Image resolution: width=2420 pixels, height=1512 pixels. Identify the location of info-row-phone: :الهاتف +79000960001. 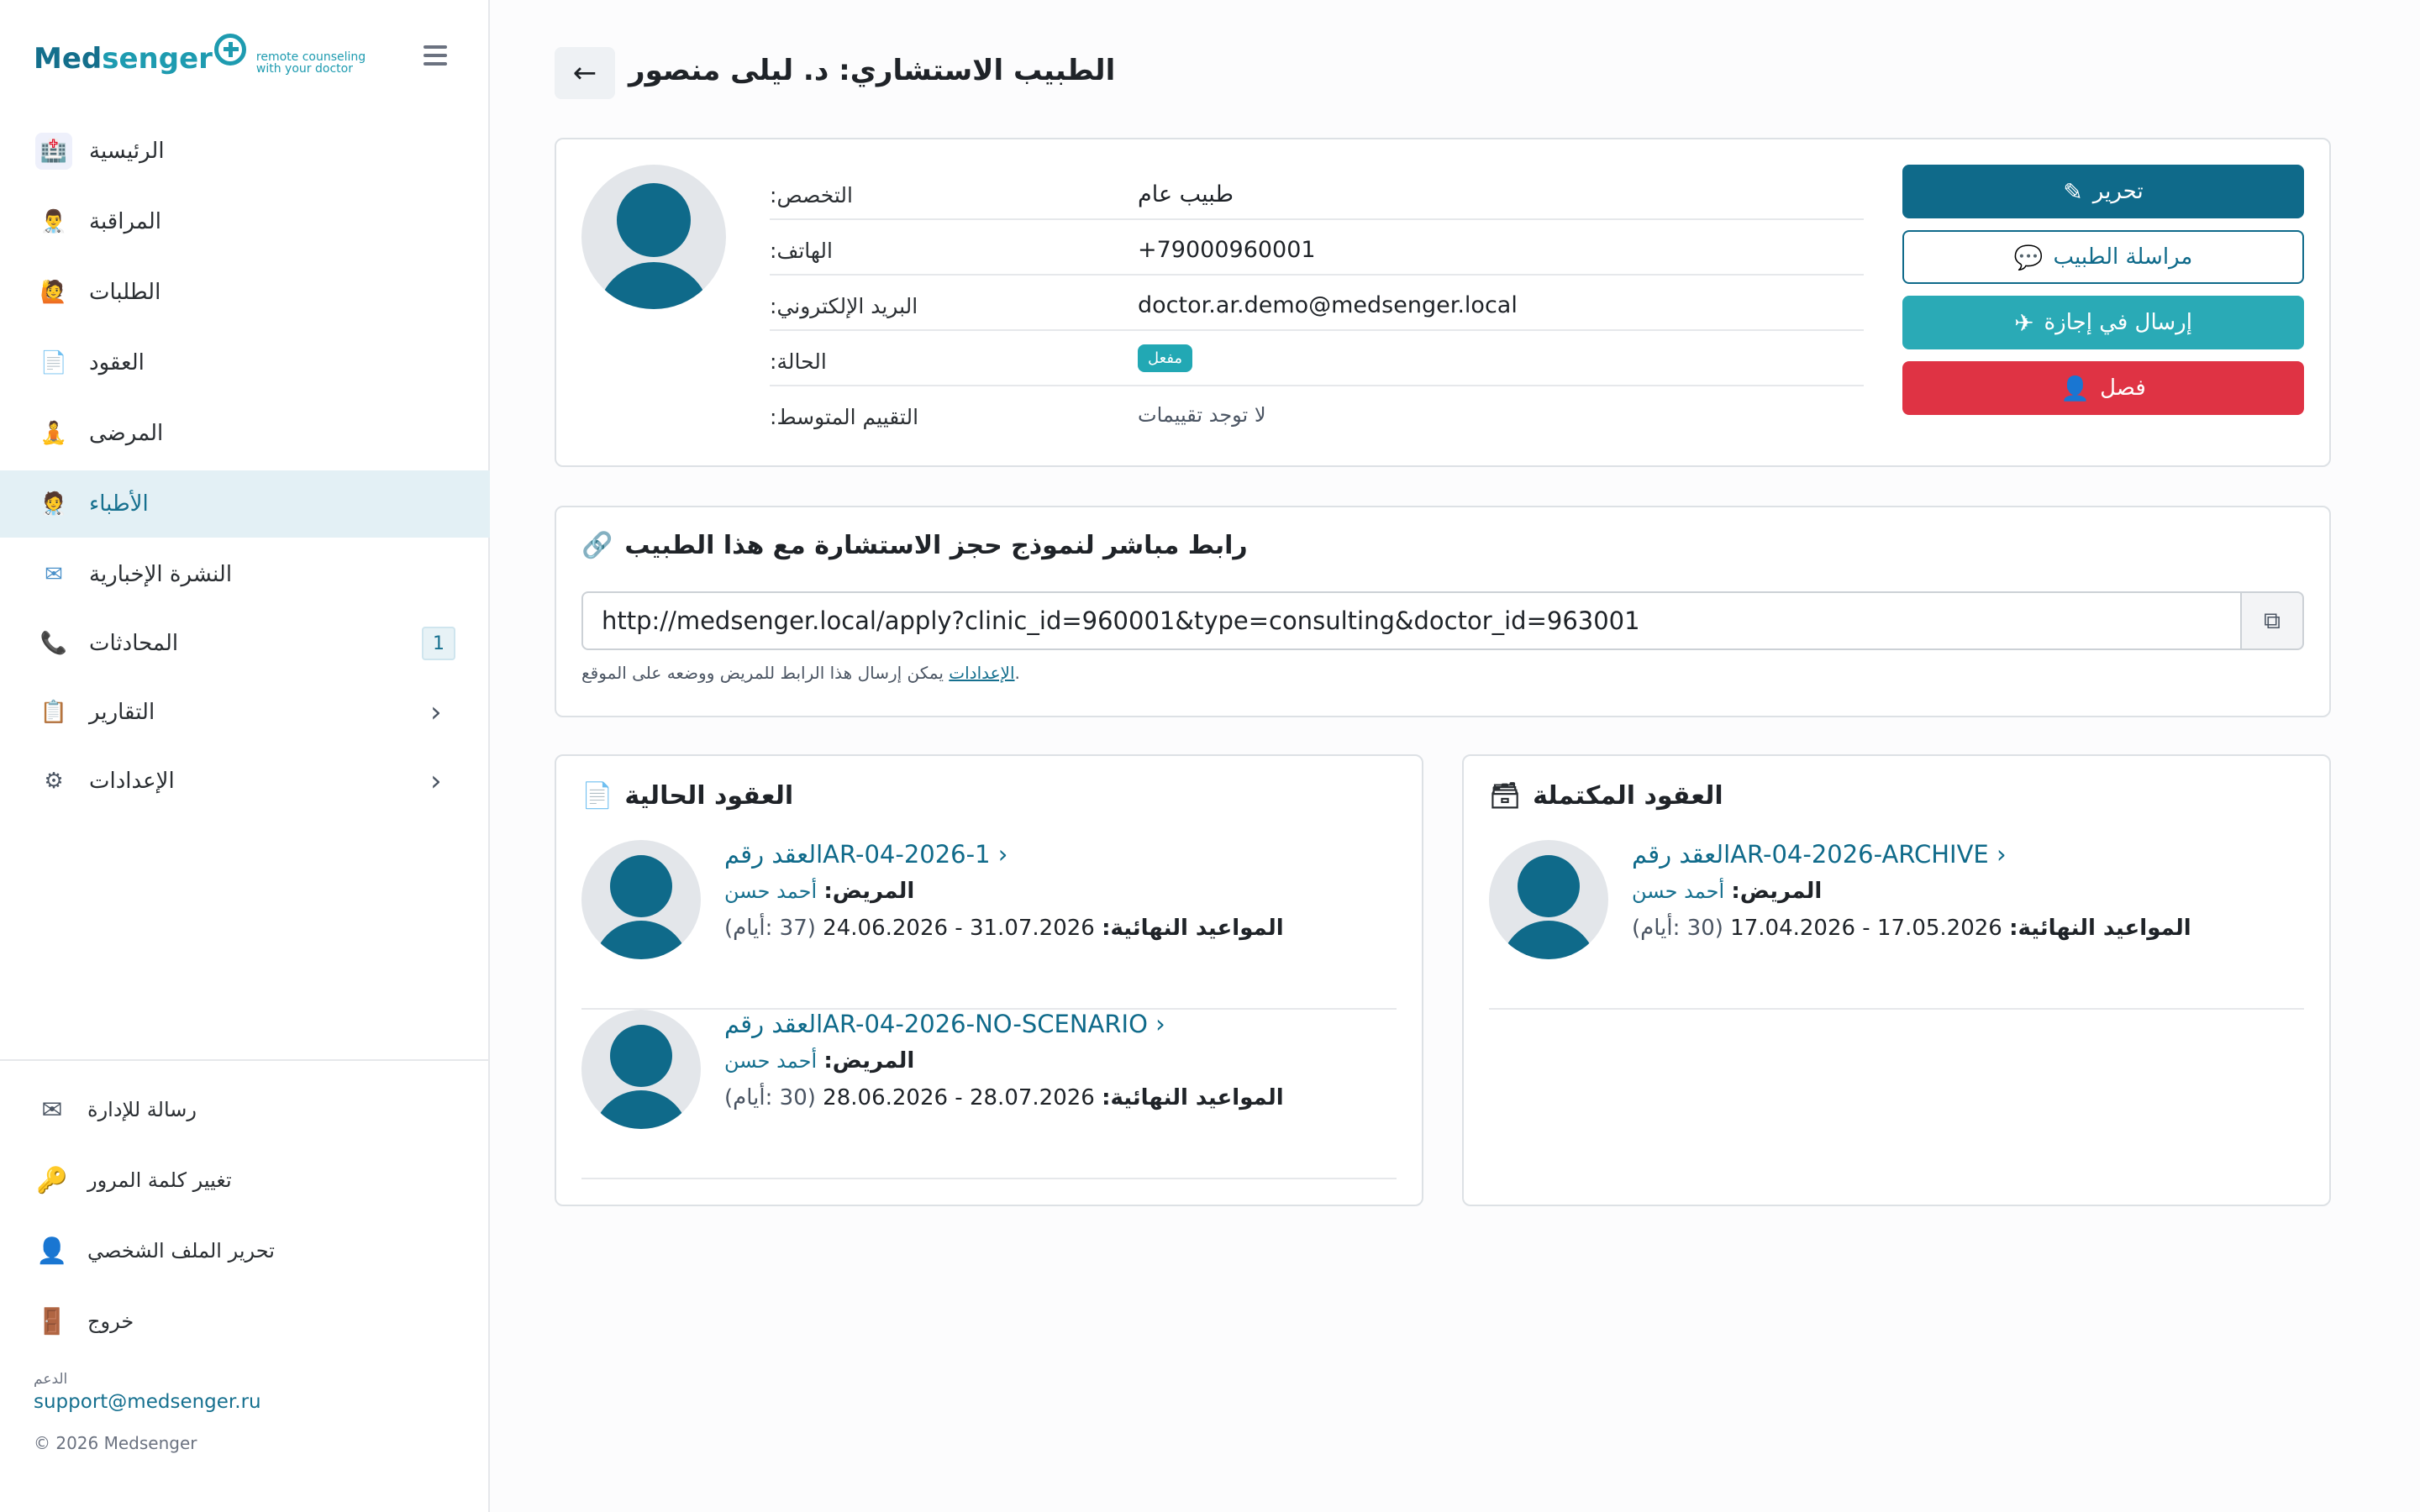
(1317, 248).